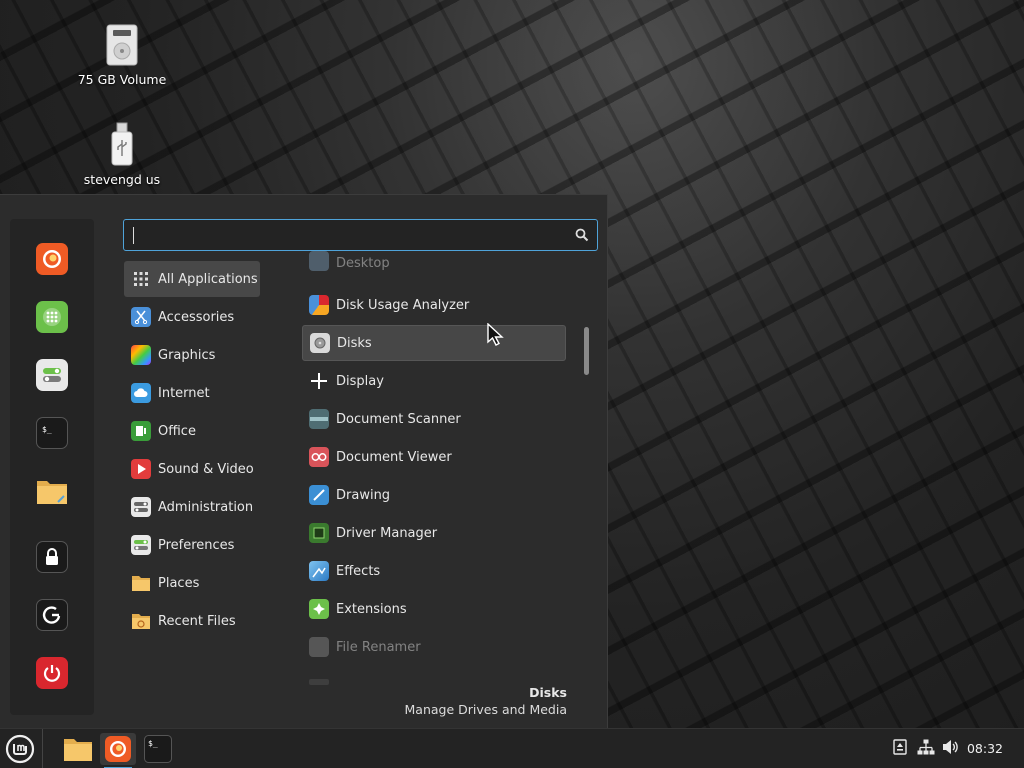 The width and height of the screenshot is (1024, 768). I want to click on category-label: Preferences, so click(196, 545).